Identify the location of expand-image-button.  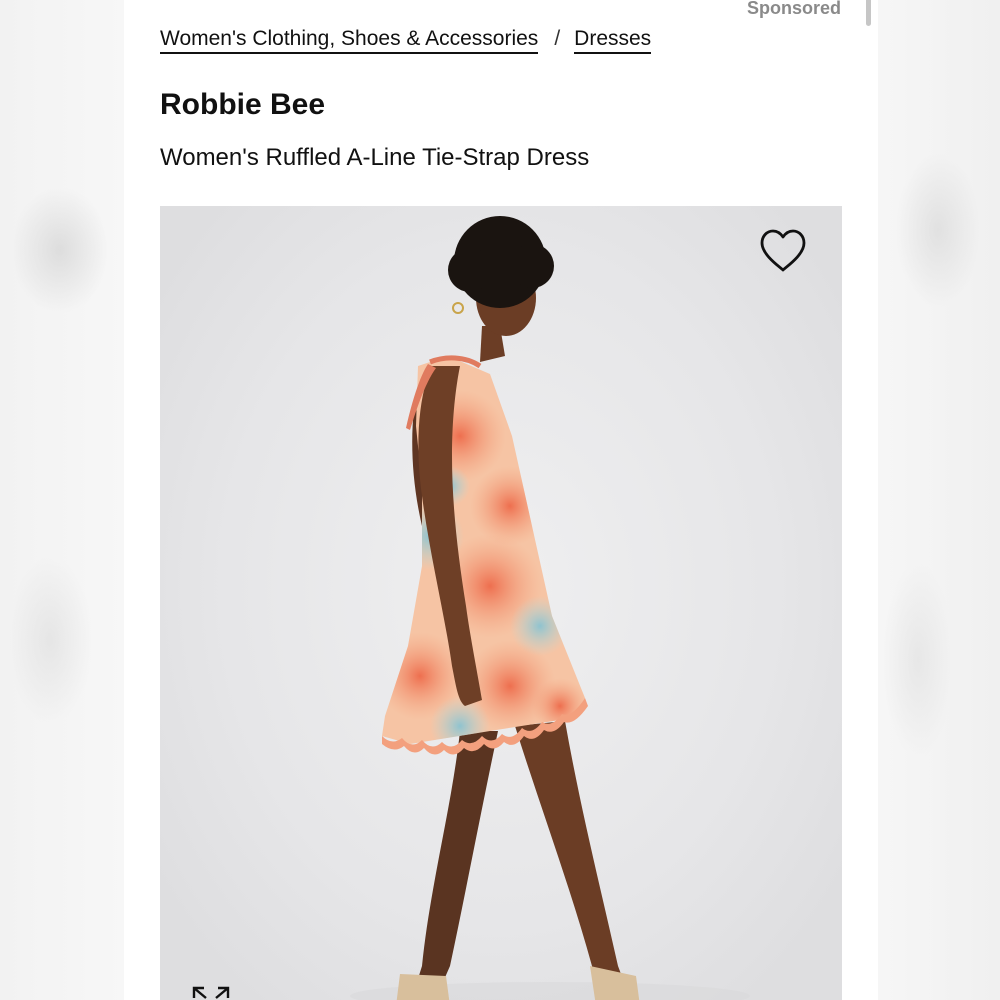
(211, 992).